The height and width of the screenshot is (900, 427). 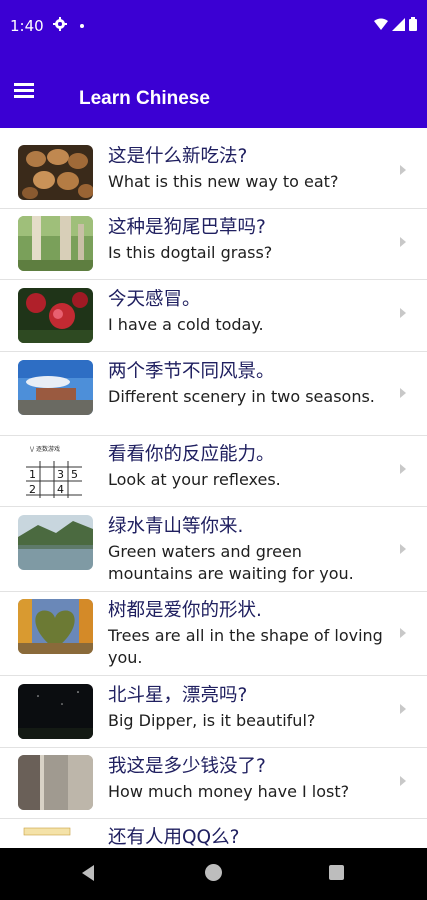 I want to click on heart-trees-photo, so click(x=55, y=626).